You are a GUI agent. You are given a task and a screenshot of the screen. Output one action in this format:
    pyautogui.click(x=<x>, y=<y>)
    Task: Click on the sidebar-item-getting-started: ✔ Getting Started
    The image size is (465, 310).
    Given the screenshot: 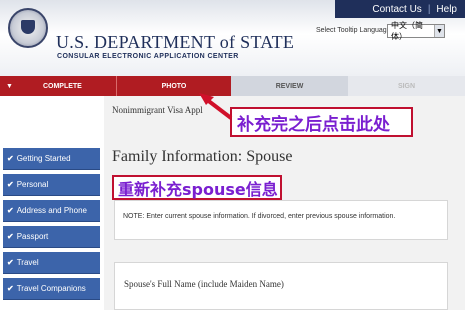 What is the action you would take?
    pyautogui.click(x=51, y=159)
    